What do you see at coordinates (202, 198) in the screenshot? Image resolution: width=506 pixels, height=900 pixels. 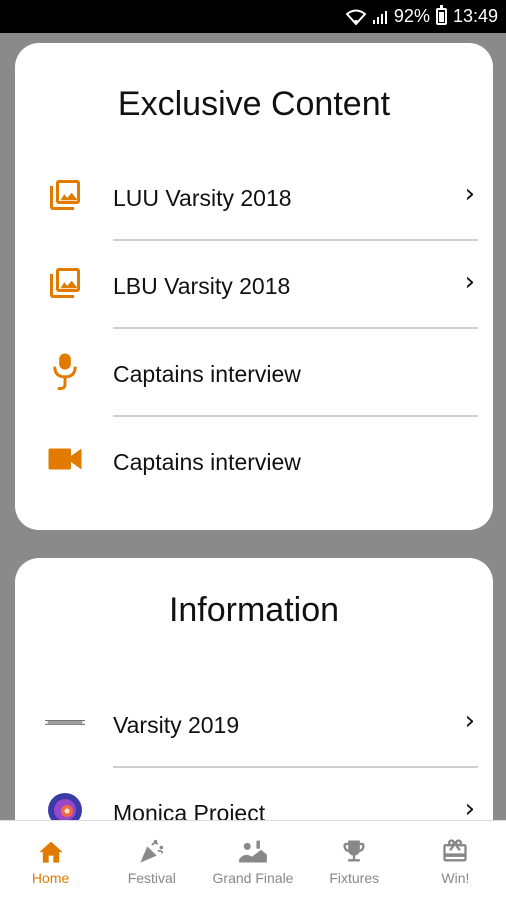 I see `list-item-label: LUU Varsity 2018` at bounding box center [202, 198].